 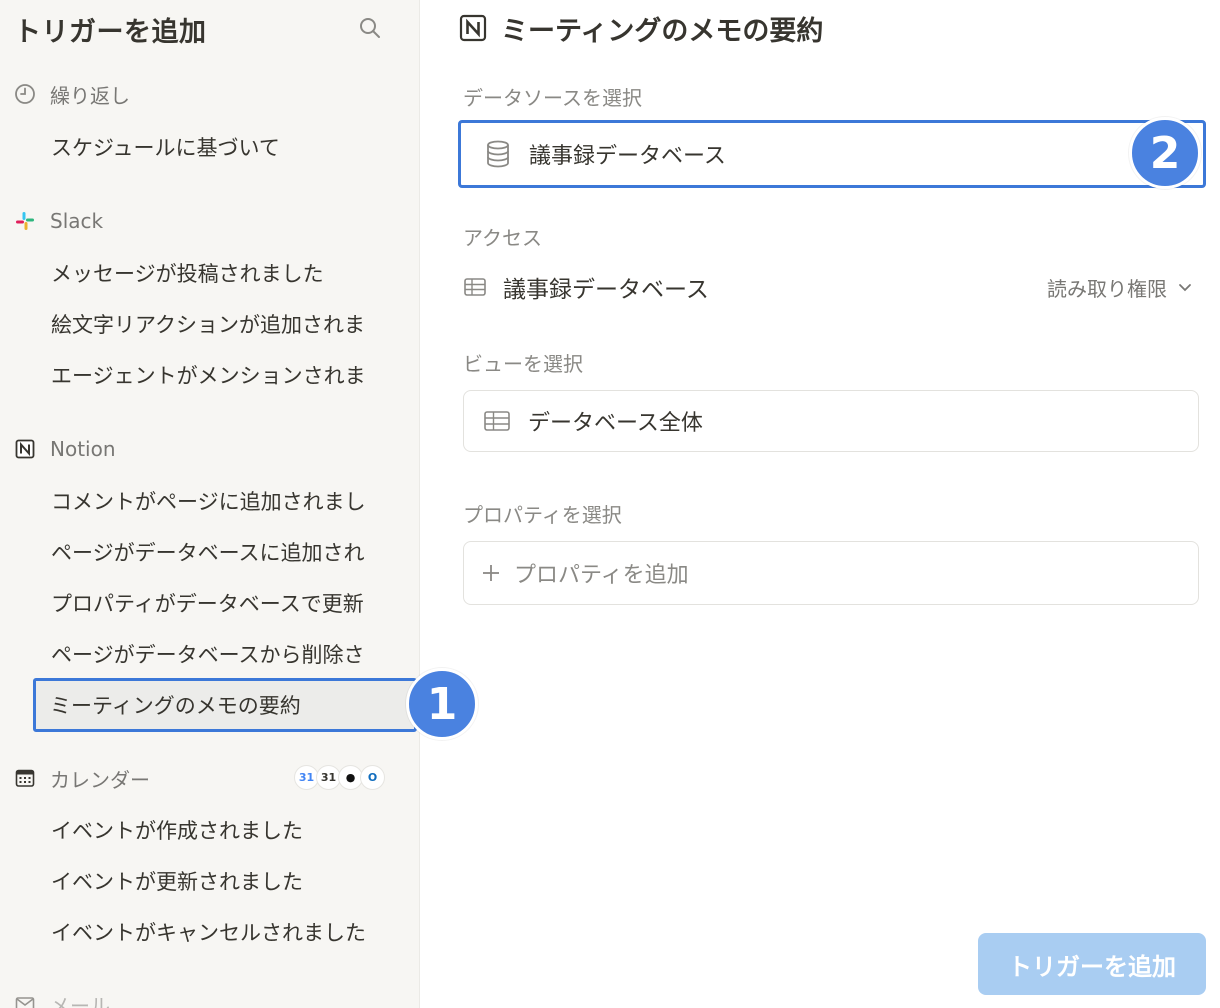 I want to click on view-select: データベース全体, so click(x=831, y=421).